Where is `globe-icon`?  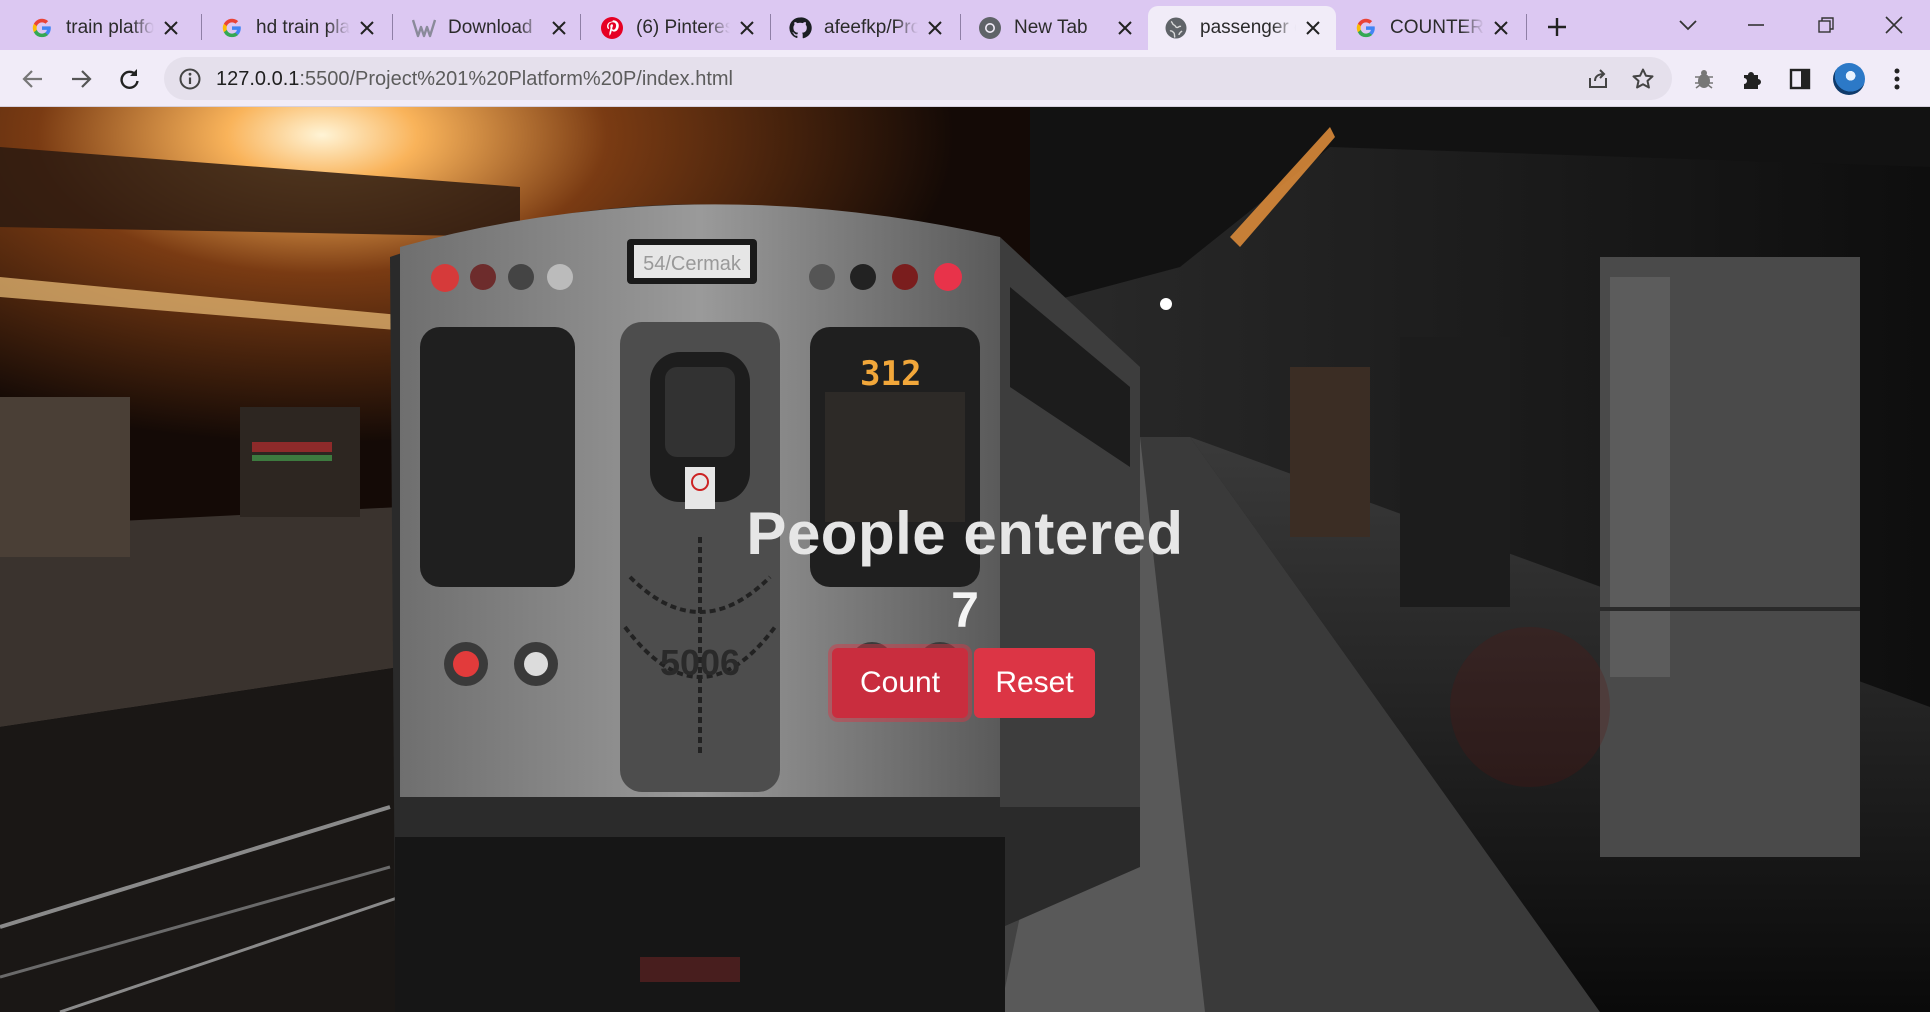
globe-icon is located at coordinates (1176, 28).